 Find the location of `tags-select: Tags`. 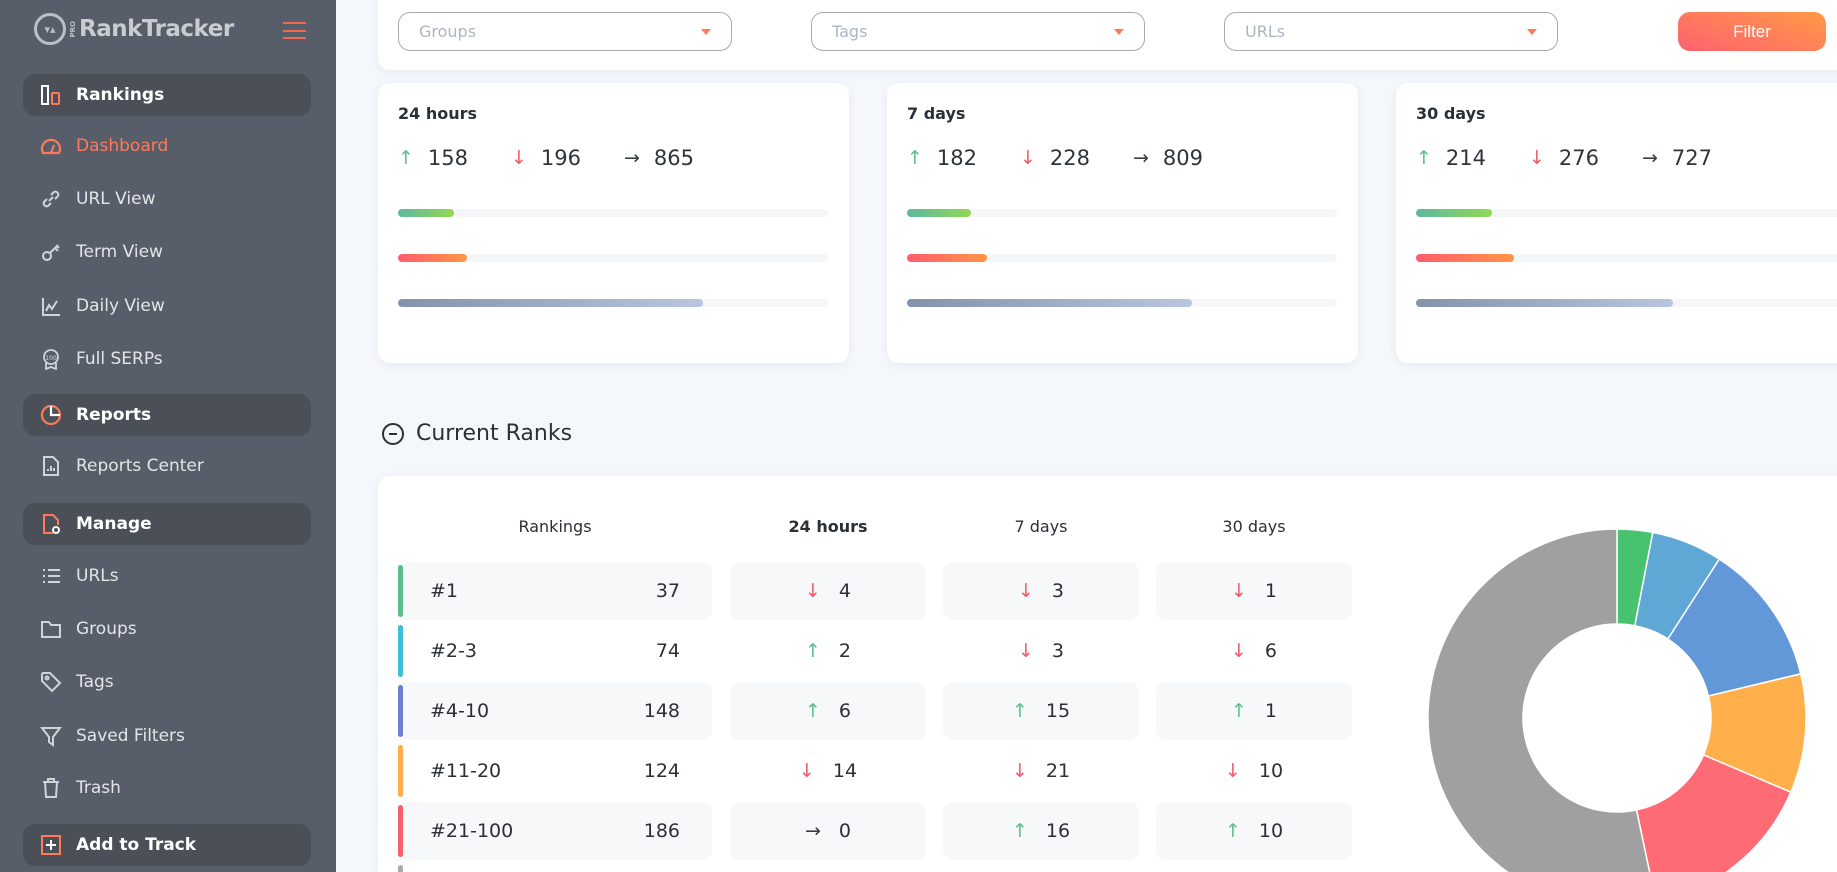

tags-select: Tags is located at coordinates (978, 31).